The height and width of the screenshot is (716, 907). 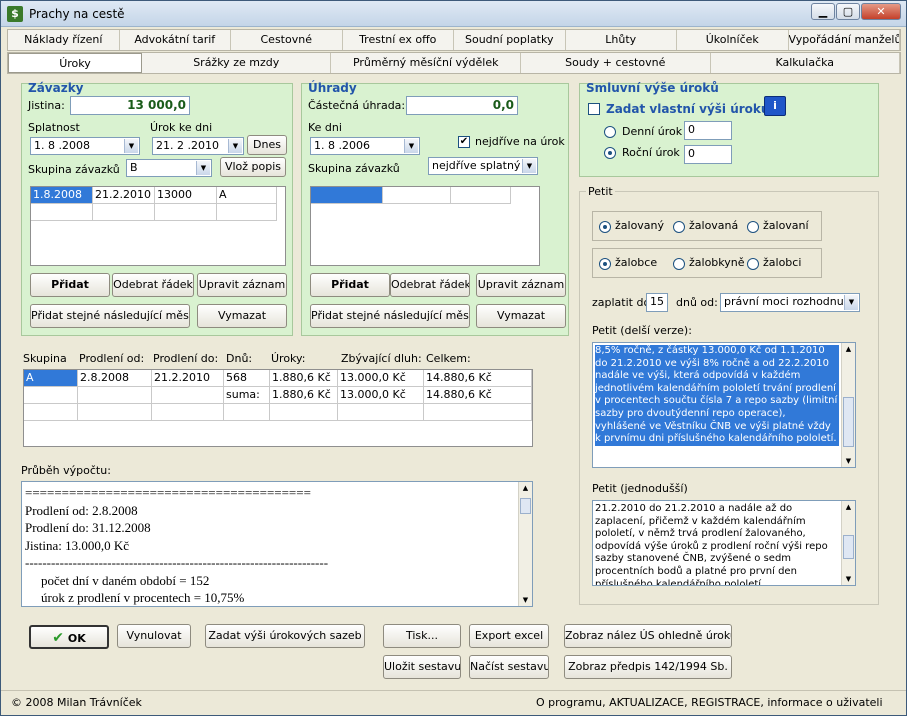 What do you see at coordinates (390, 316) in the screenshot?
I see `pridat-stejne-uhrada-button: Přidat stejné následující měsíc` at bounding box center [390, 316].